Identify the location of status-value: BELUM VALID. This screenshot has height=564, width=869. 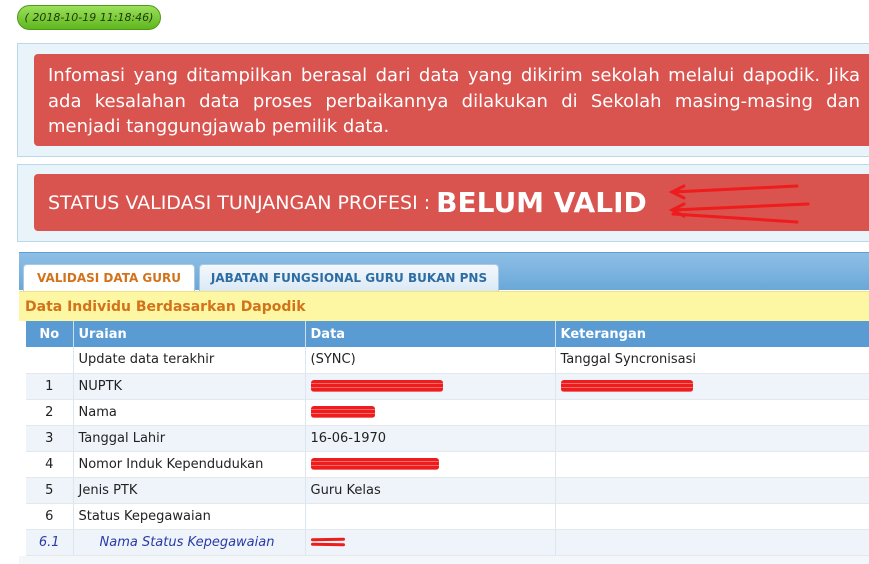
(541, 202).